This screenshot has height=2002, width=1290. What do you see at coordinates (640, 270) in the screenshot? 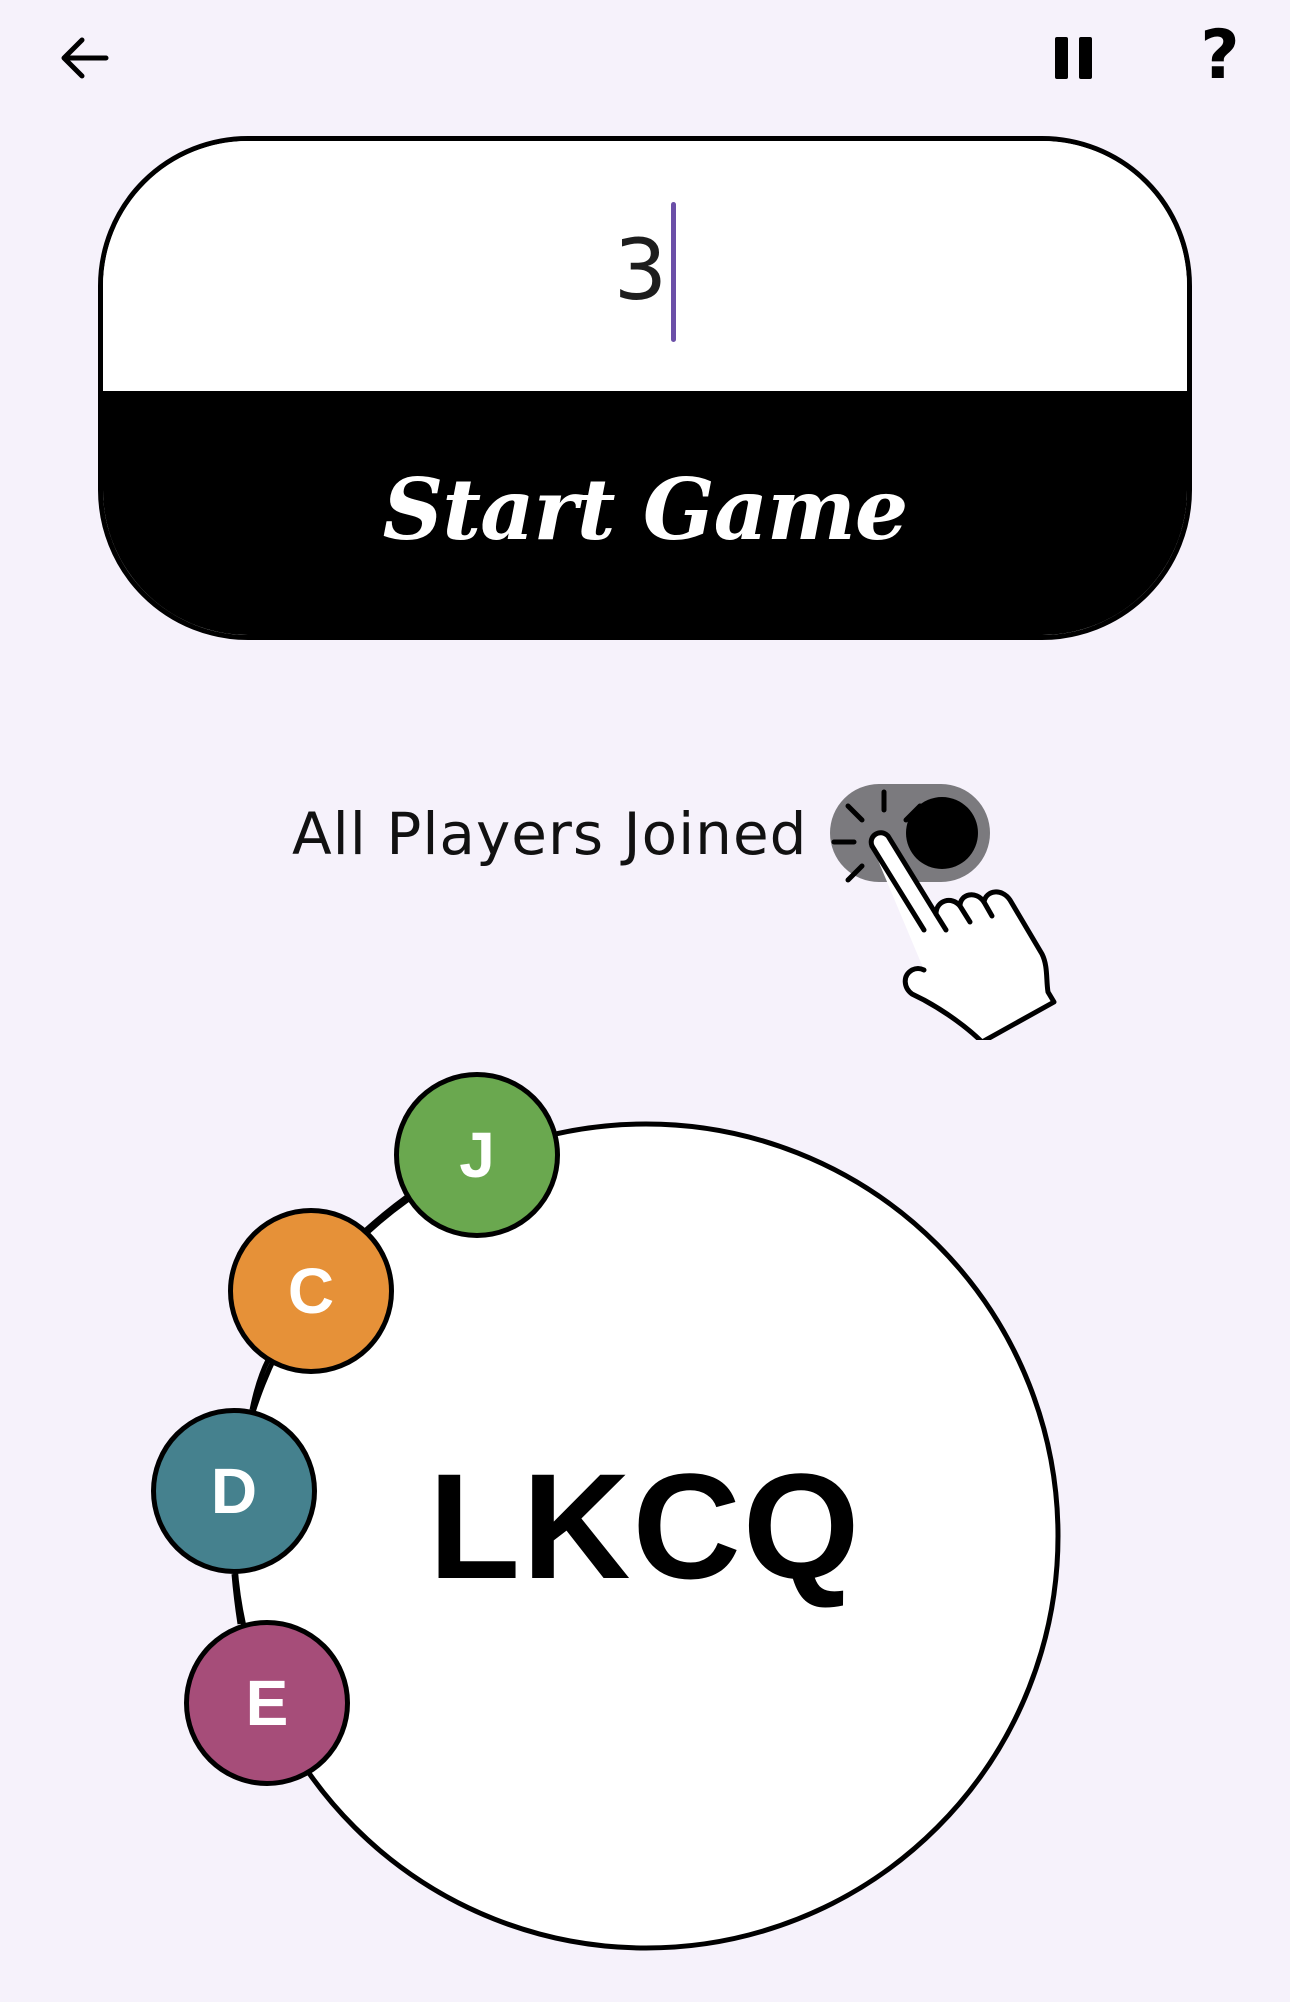
I see `player-count-value: 3` at bounding box center [640, 270].